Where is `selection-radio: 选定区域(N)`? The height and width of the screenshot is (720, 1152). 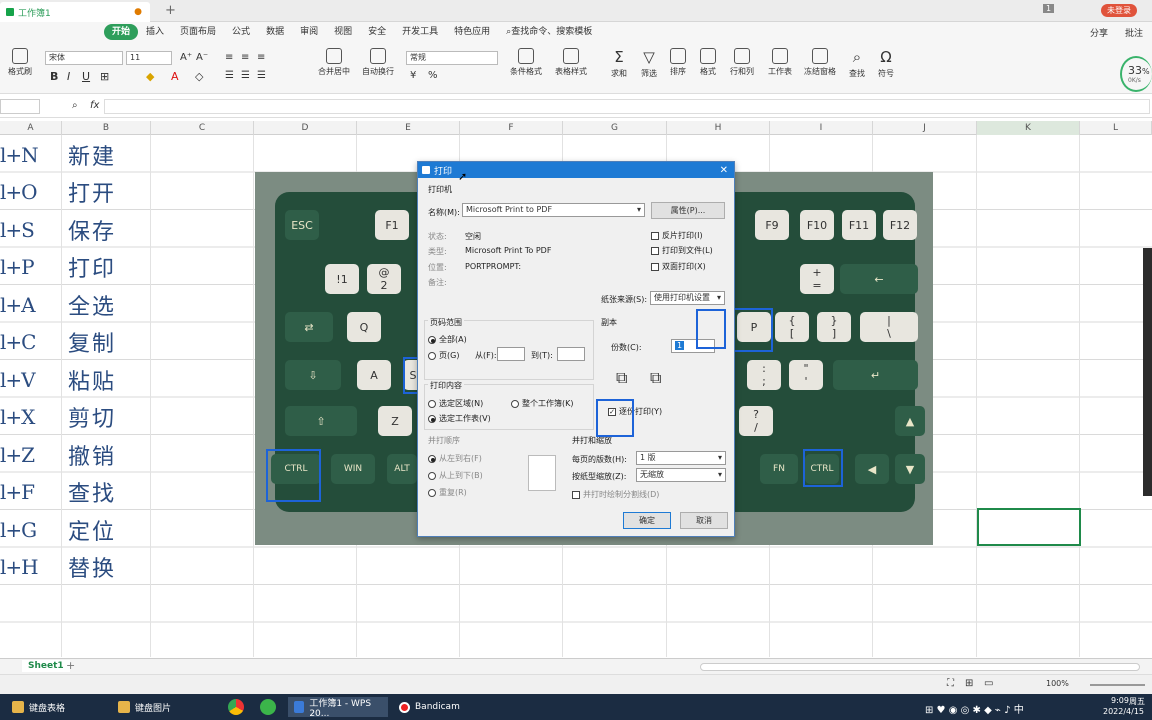 selection-radio: 选定区域(N) is located at coordinates (455, 403).